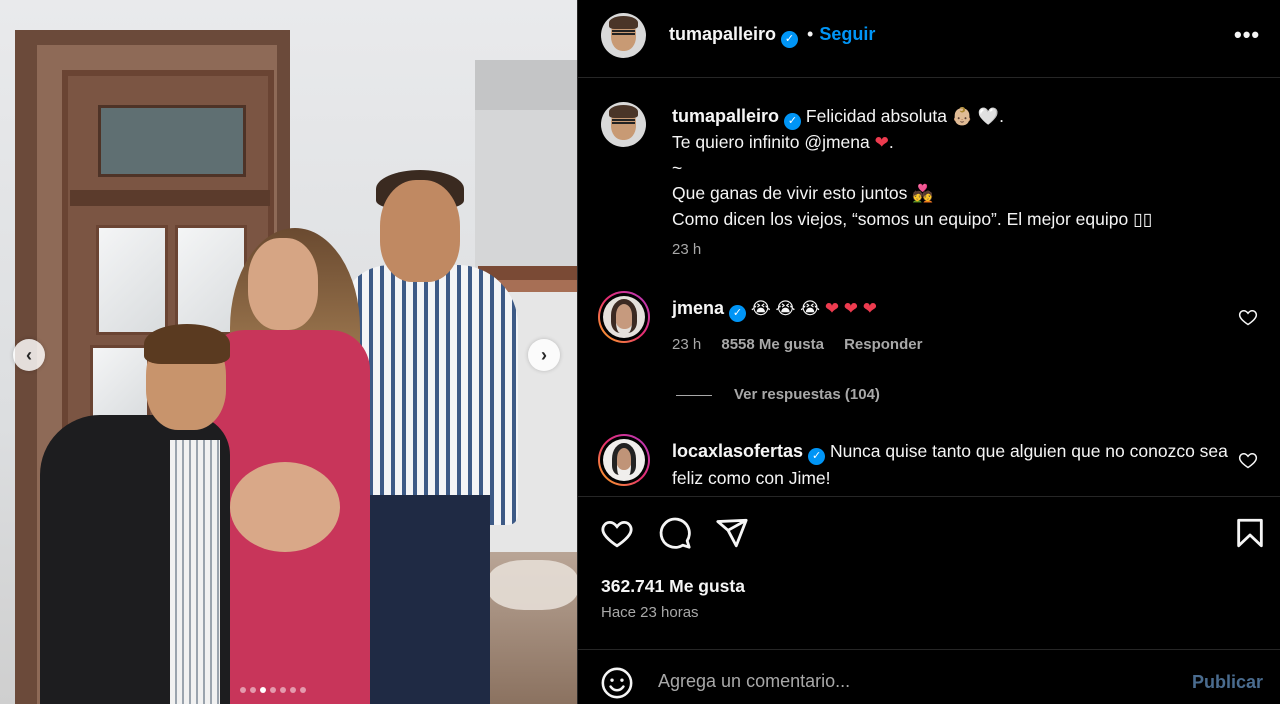 Image resolution: width=1280 pixels, height=704 pixels. What do you see at coordinates (686, 249) in the screenshot?
I see `caption-timestamp: 23 h` at bounding box center [686, 249].